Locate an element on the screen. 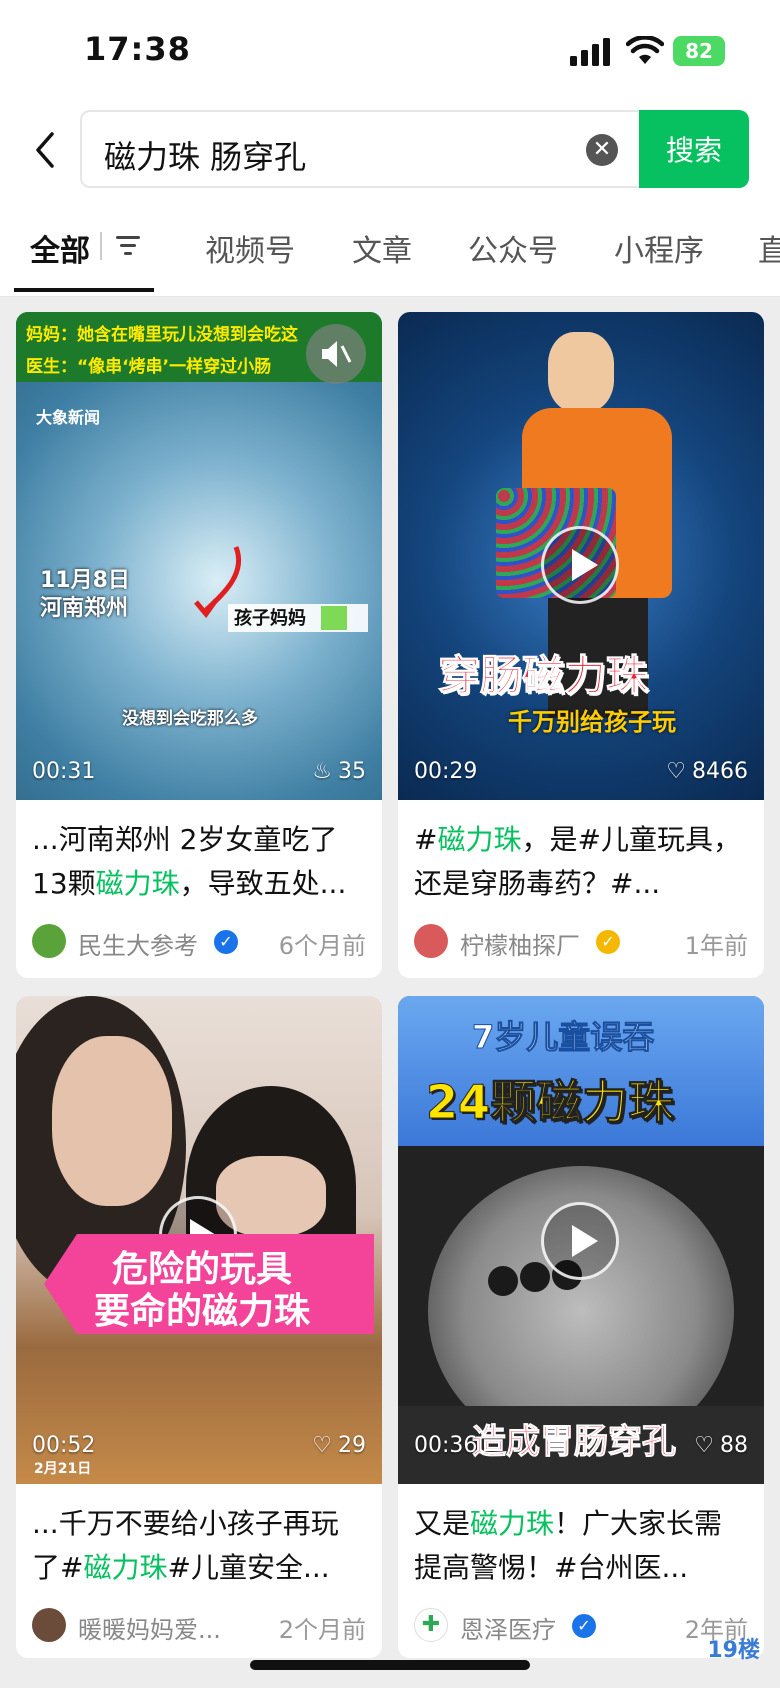  post-time: 2个月前 is located at coordinates (322, 1630).